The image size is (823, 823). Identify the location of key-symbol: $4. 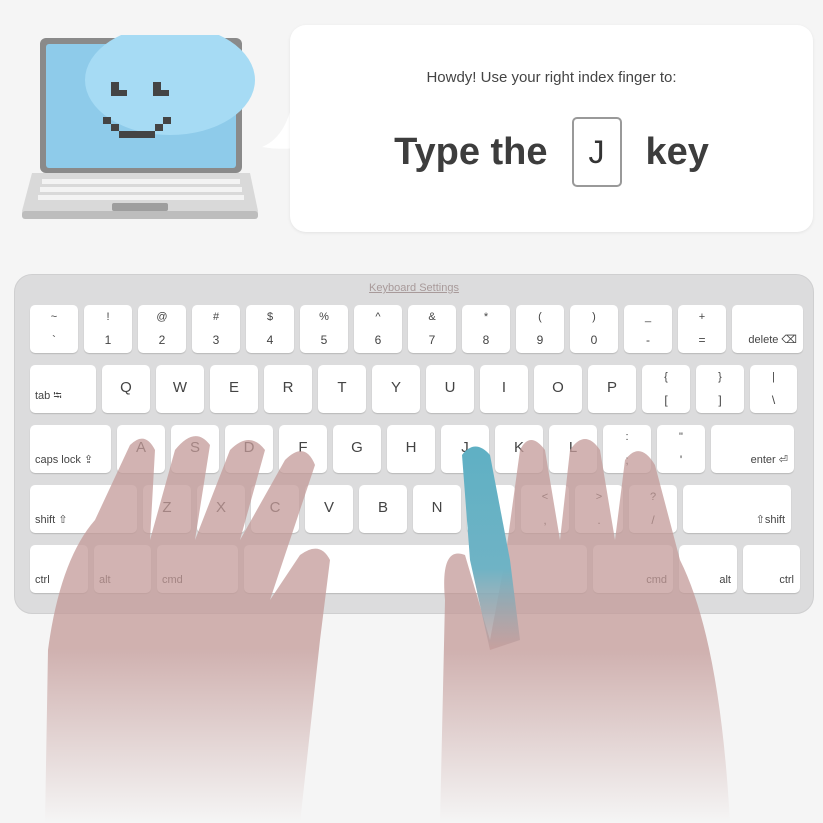
(270, 329).